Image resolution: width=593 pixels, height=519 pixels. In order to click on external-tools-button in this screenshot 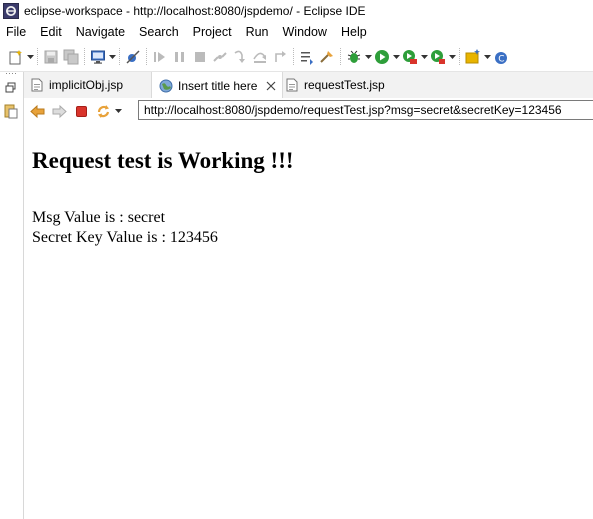, I will do `click(438, 57)`.